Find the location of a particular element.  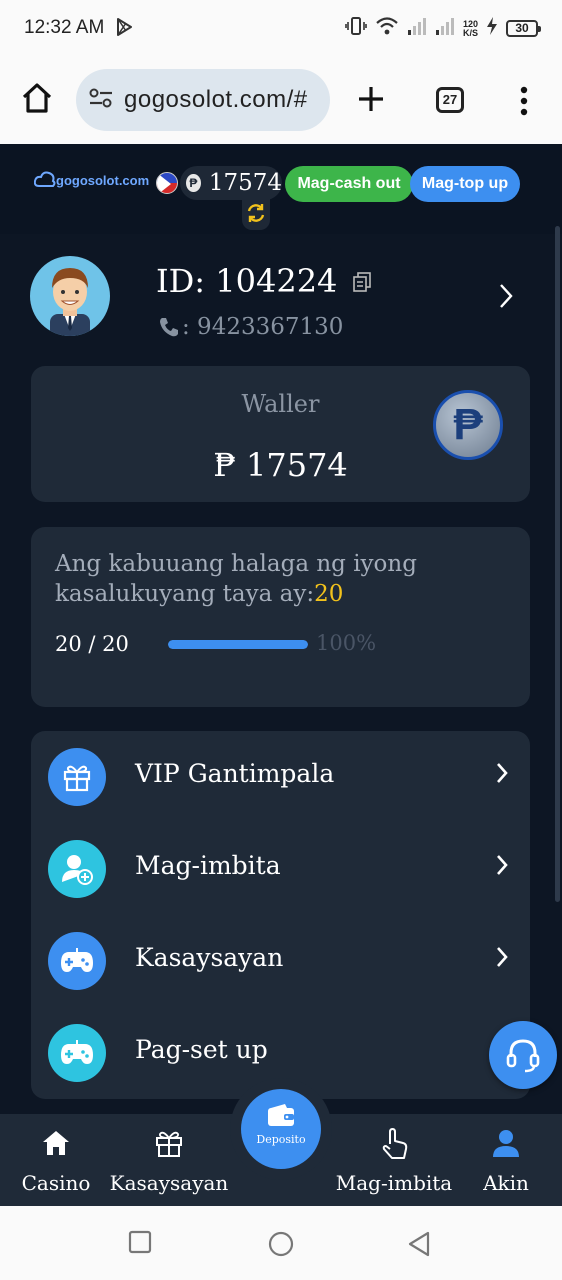

system-icons: 120 K/S 30 is located at coordinates (443, 28).